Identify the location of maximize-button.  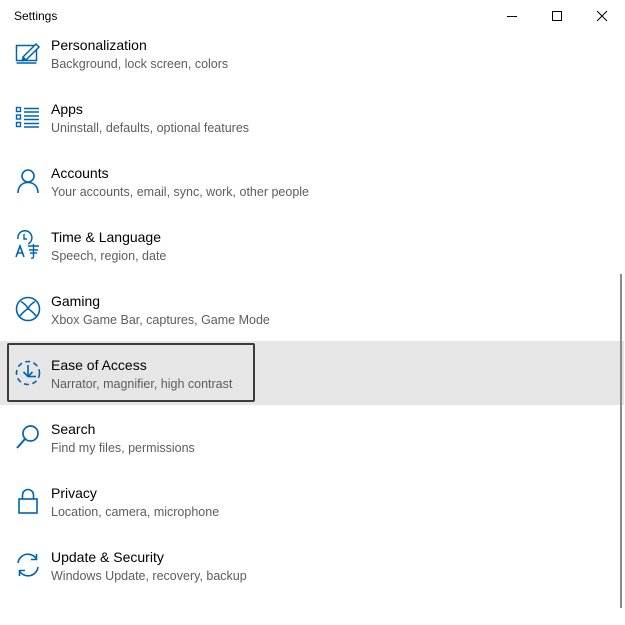
(557, 16).